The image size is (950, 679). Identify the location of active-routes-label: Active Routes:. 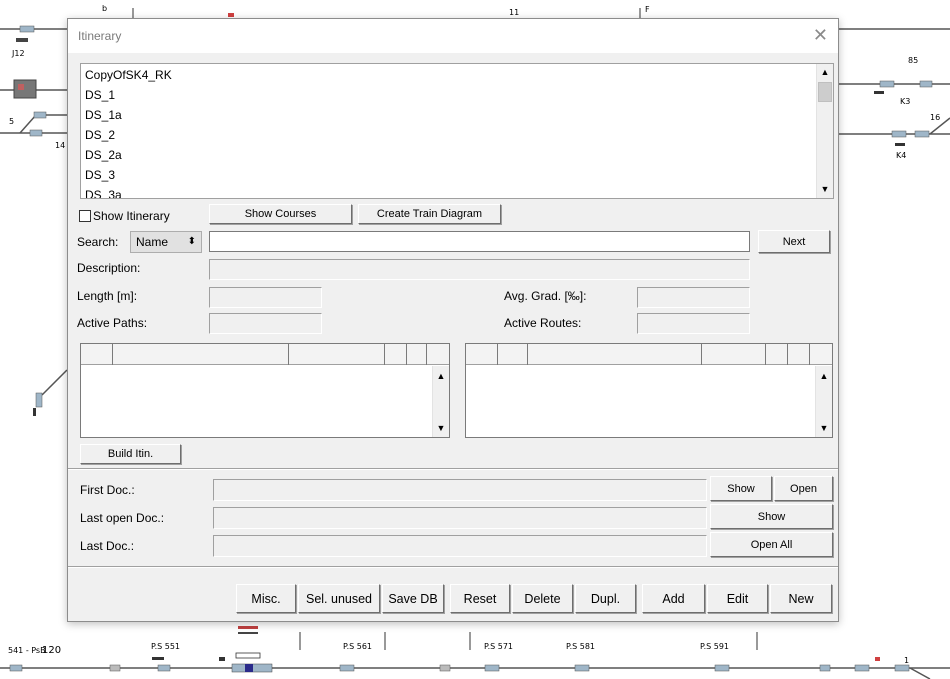
(543, 323).